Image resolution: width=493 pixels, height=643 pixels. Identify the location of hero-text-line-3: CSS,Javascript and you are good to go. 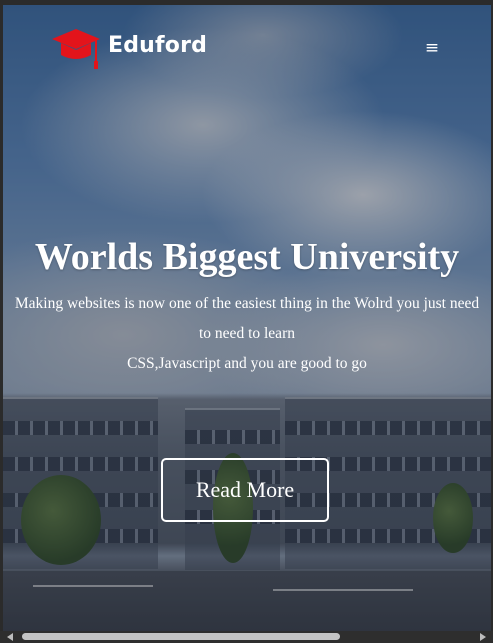
(247, 363).